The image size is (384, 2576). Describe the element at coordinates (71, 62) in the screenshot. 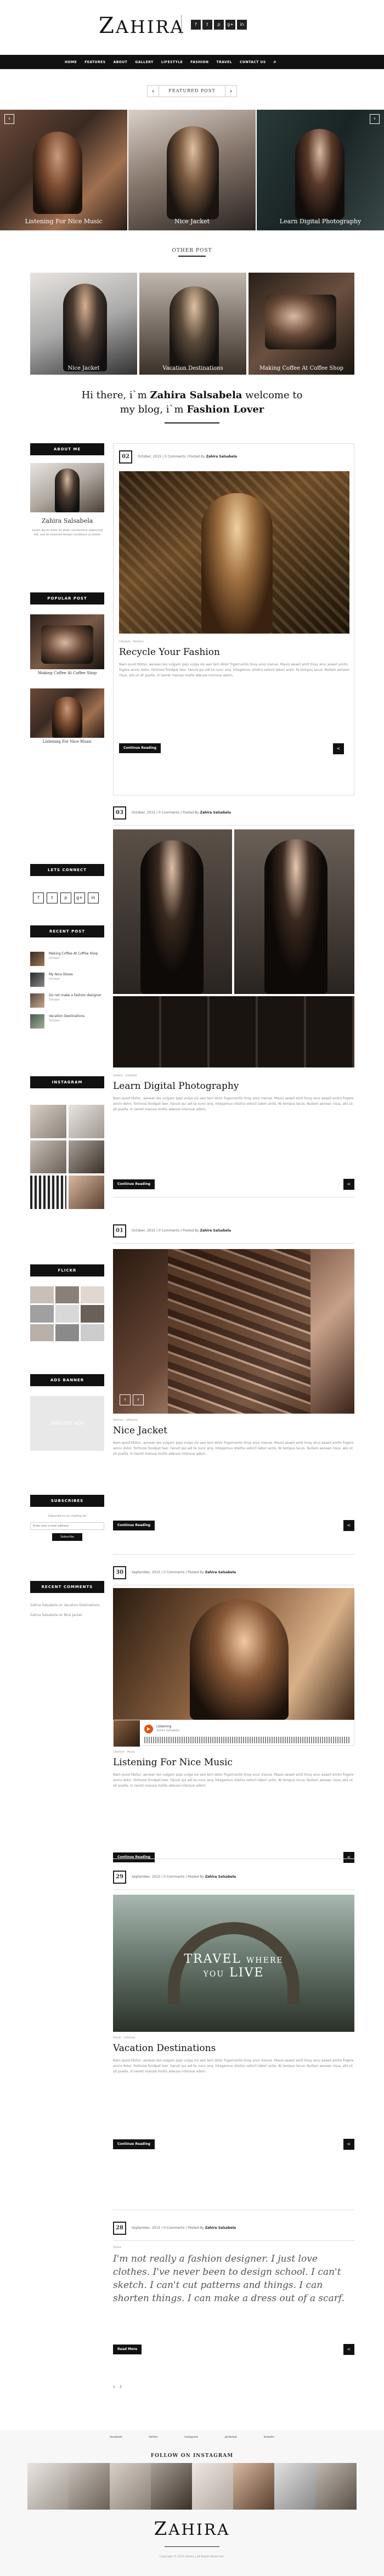

I see `nav-home: HOME` at that location.